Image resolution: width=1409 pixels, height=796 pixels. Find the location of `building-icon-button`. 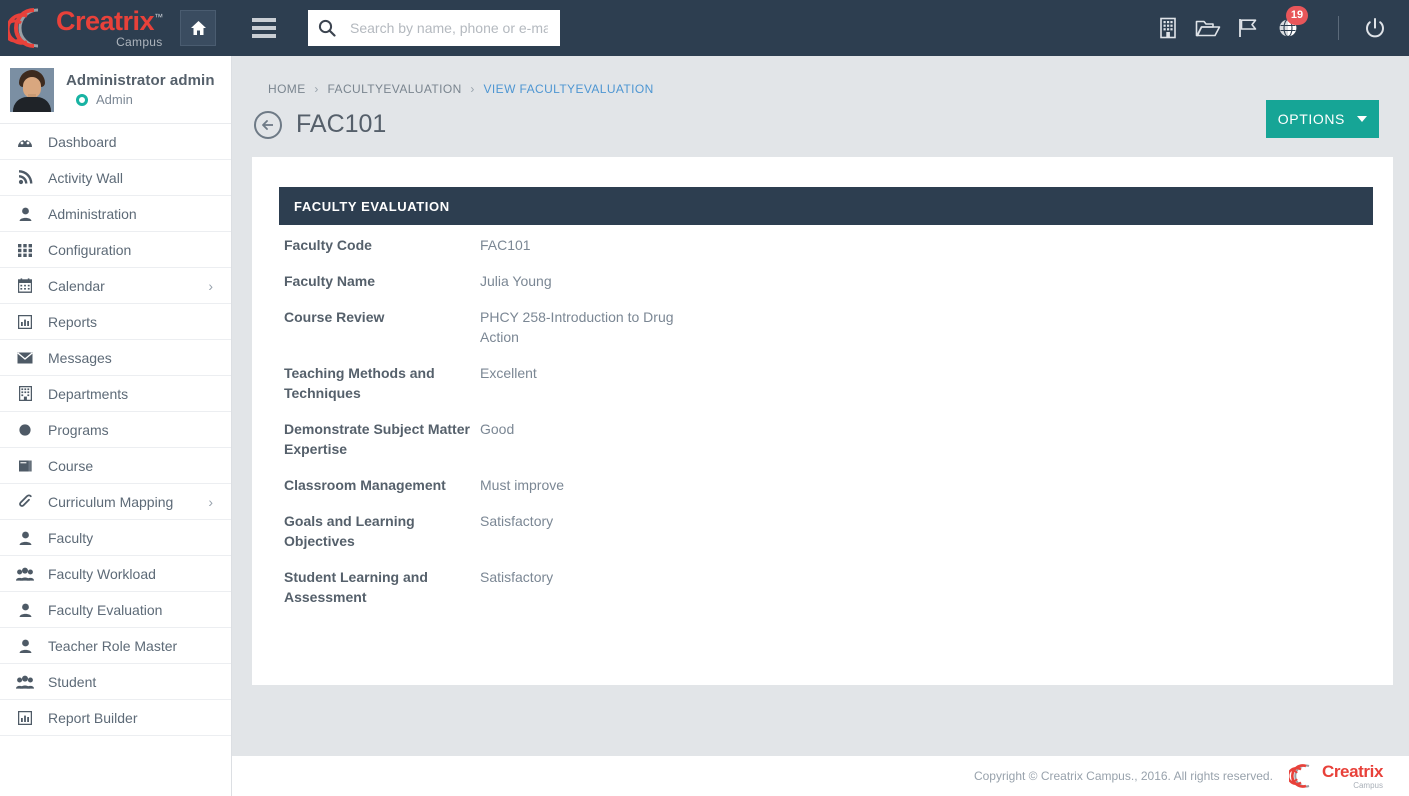

building-icon-button is located at coordinates (1168, 28).